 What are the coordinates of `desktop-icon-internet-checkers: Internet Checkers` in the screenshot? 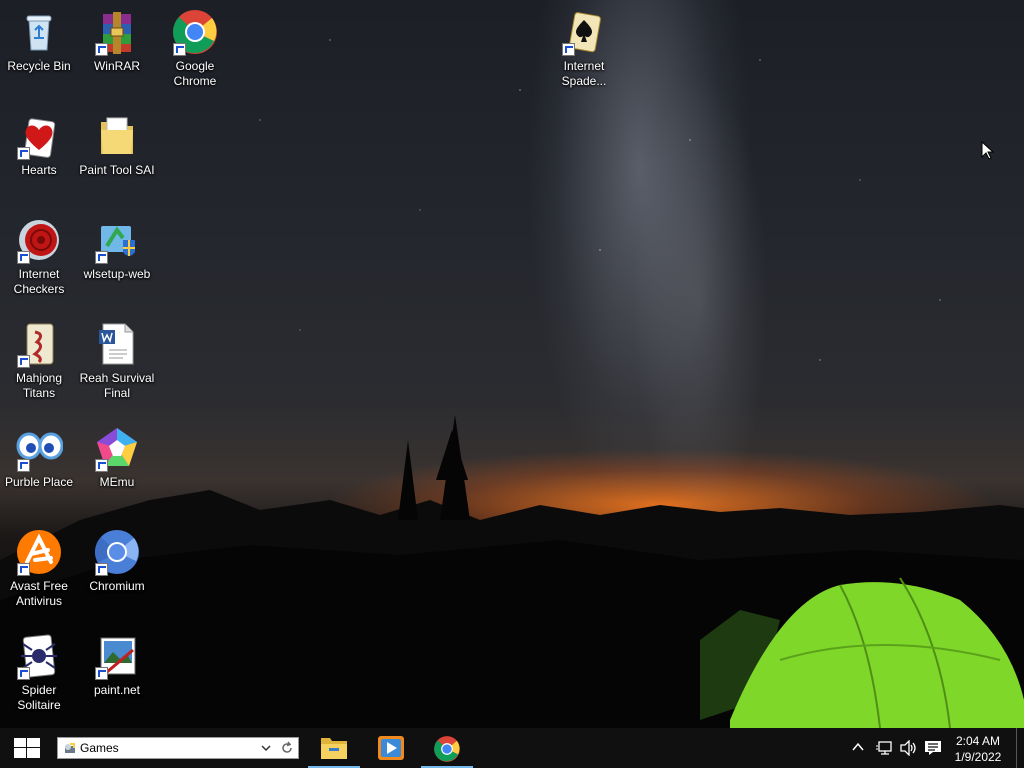 It's located at (39, 256).